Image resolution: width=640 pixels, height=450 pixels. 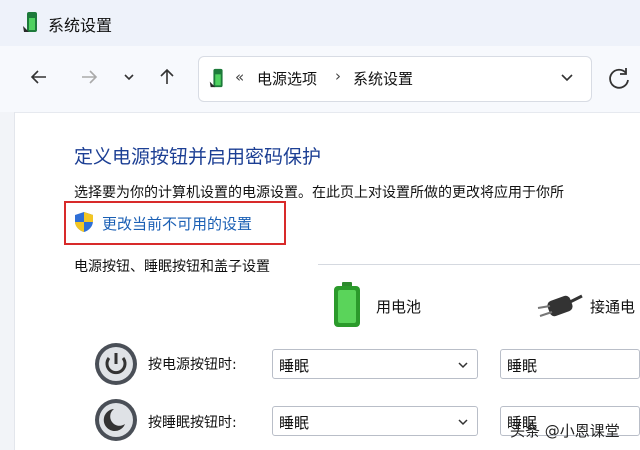 I want to click on breadcrumb-overflow: «, so click(x=239, y=77).